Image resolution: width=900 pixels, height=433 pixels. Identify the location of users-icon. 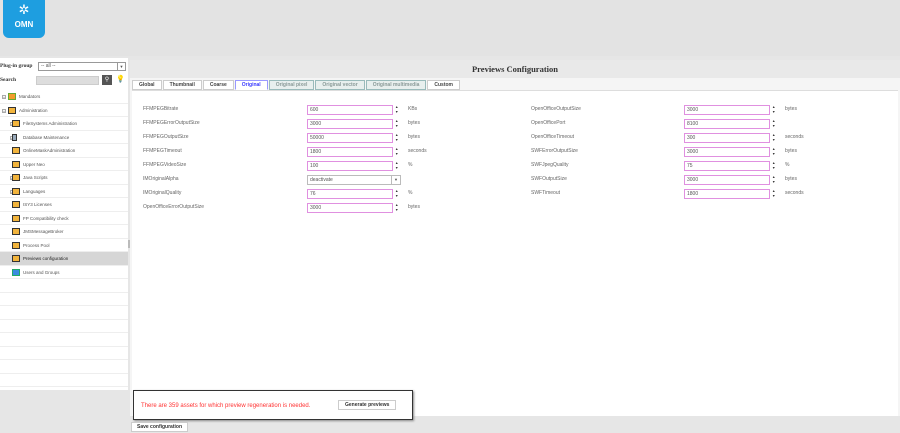
(16, 272).